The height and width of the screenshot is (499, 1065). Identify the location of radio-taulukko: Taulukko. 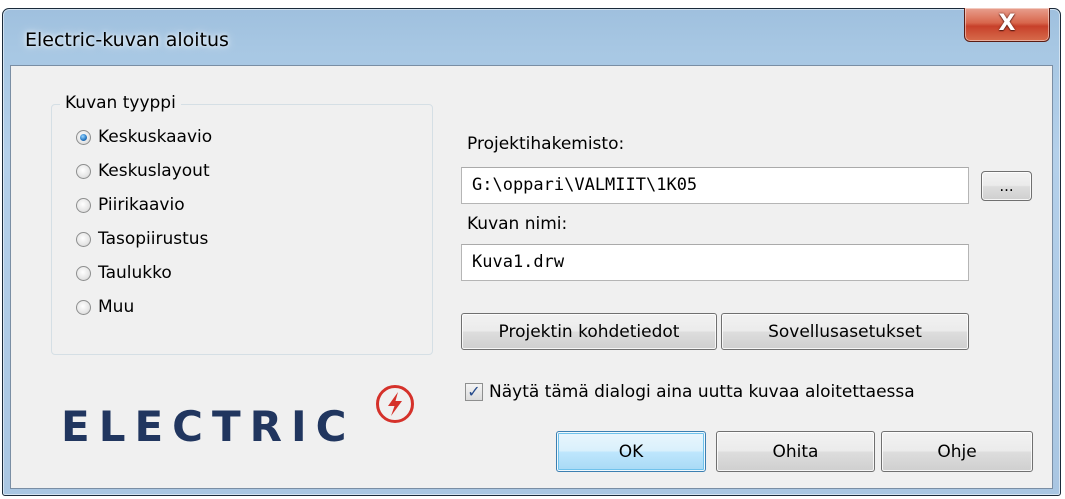
(124, 273).